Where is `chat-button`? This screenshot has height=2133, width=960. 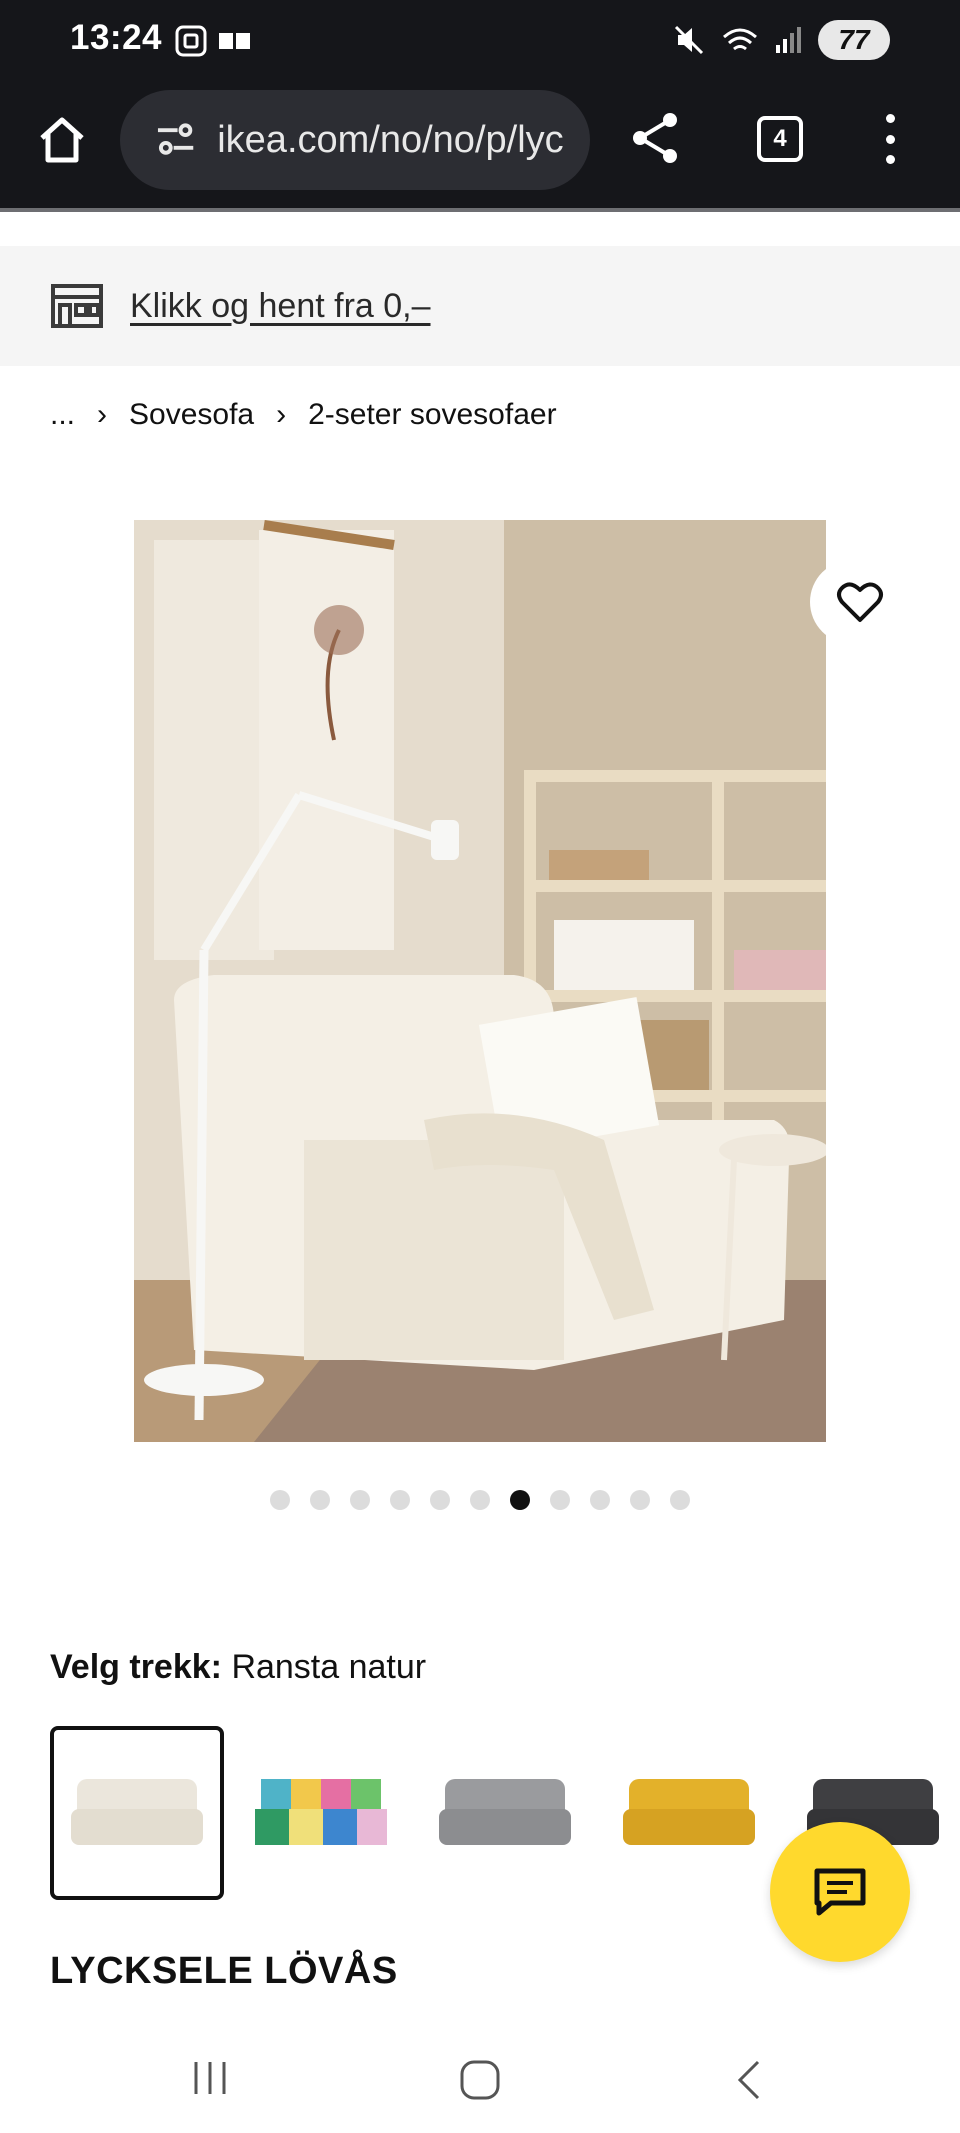 chat-button is located at coordinates (840, 1892).